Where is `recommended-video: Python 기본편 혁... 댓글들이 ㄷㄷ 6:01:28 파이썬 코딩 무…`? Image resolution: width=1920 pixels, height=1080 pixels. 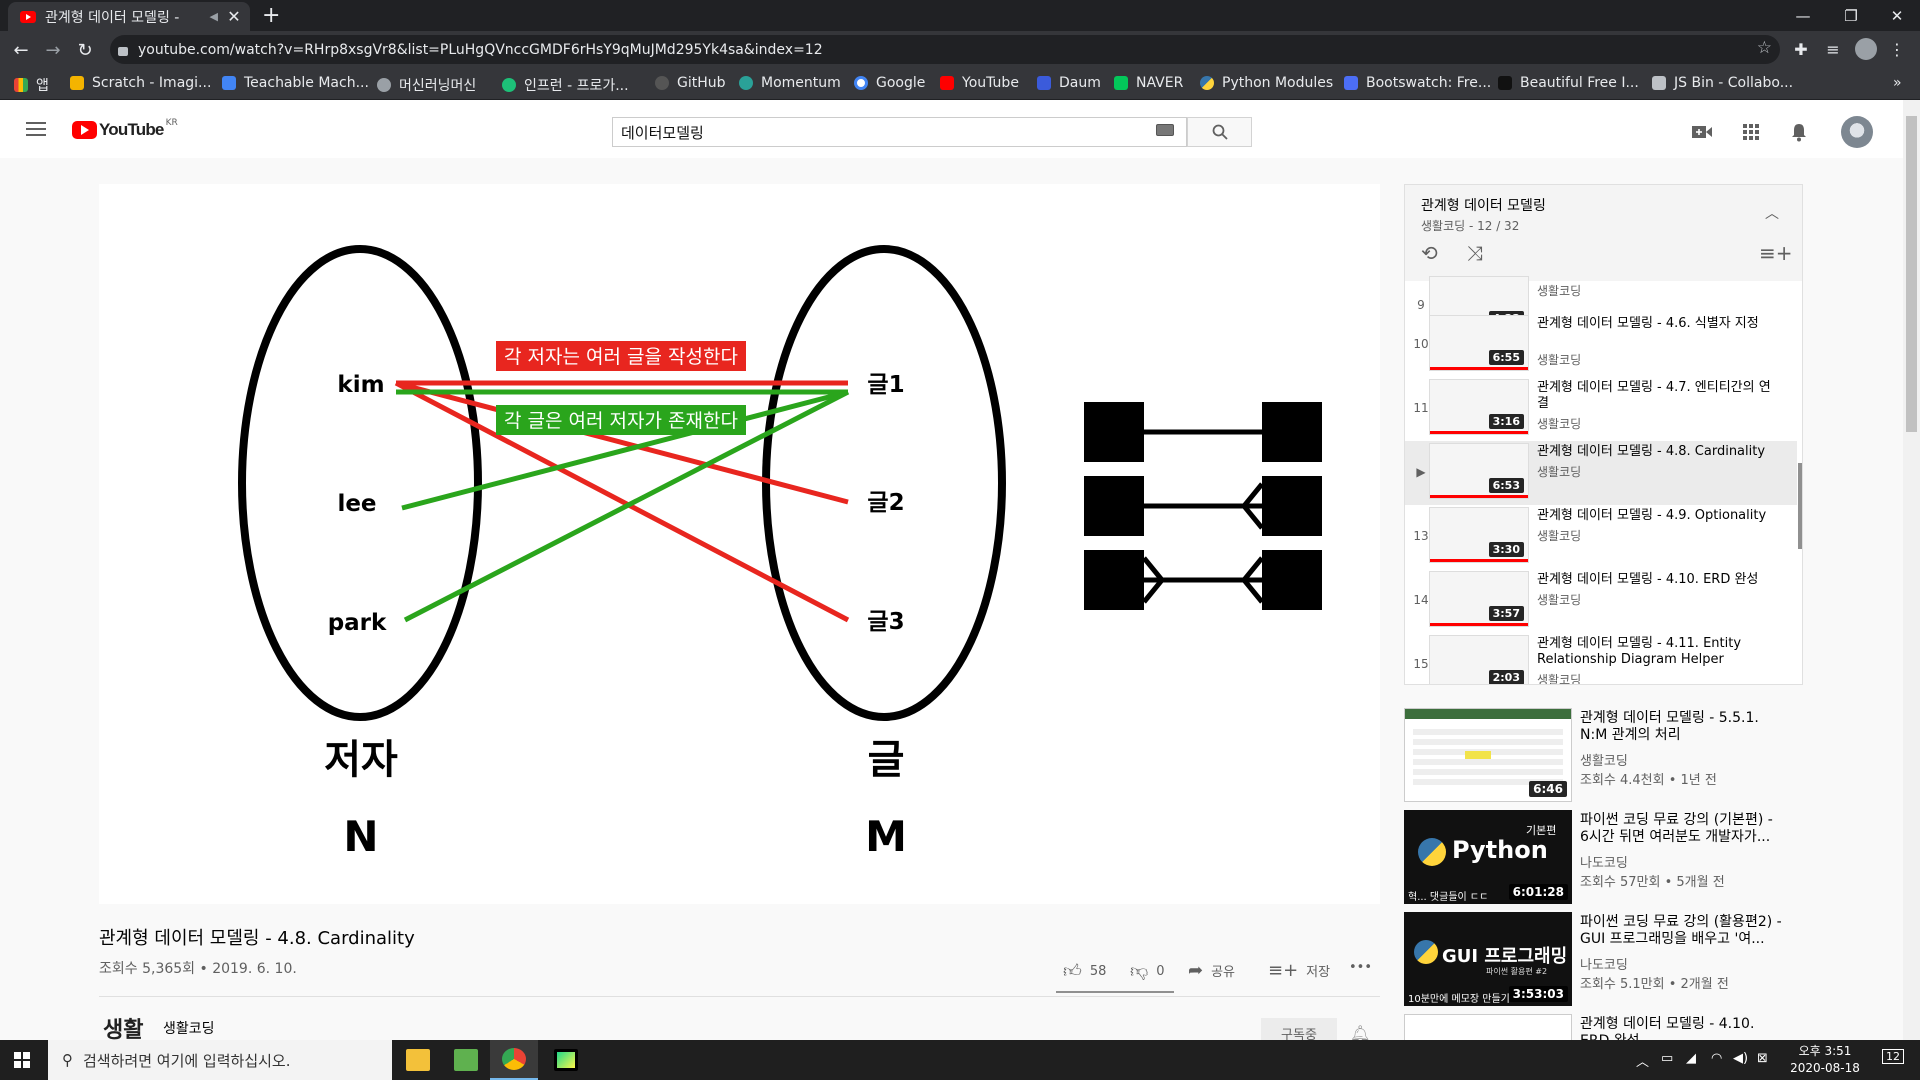 recommended-video: Python 기본편 혁... 댓글들이 ㄷㄷ 6:01:28 파이썬 코딩 무… is located at coordinates (1614, 857).